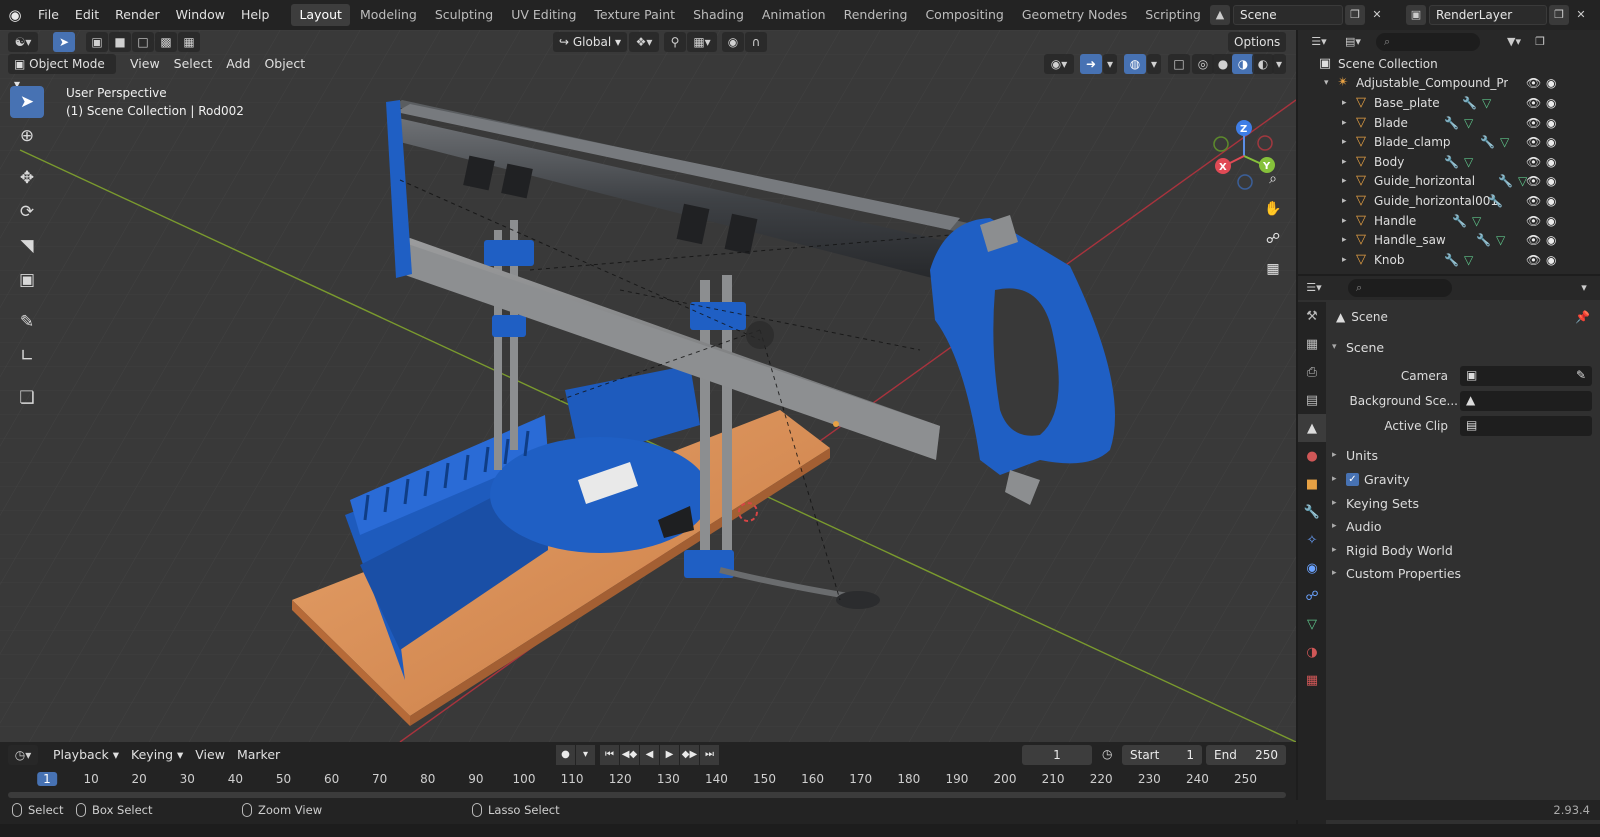 This screenshot has height=837, width=1600. Describe the element at coordinates (47, 779) in the screenshot. I see `current-frame-marker: 1` at that location.